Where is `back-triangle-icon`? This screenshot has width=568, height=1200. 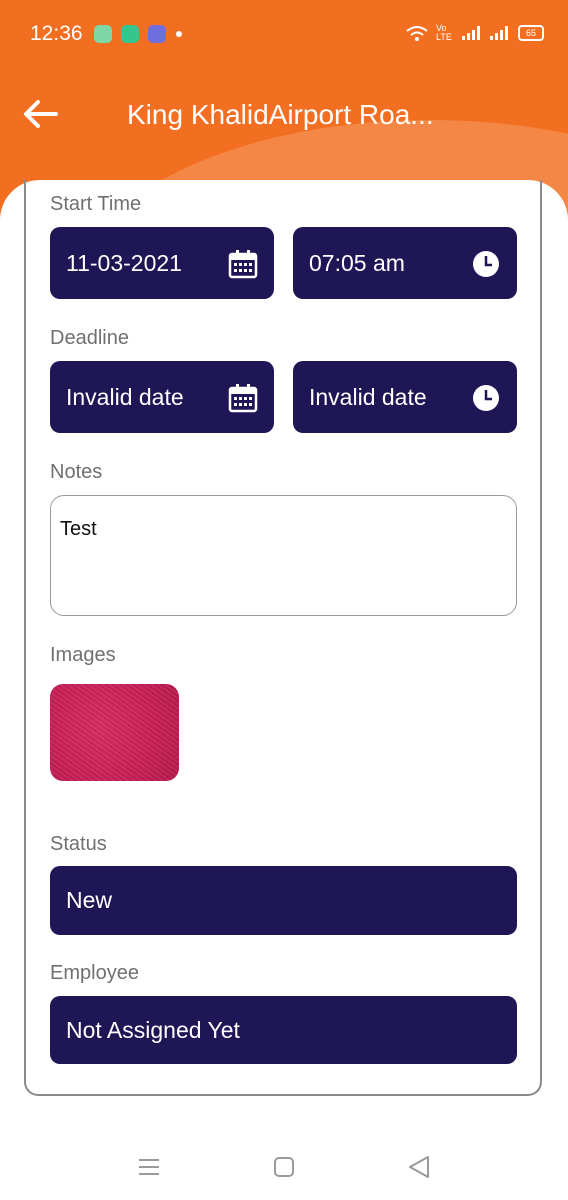 back-triangle-icon is located at coordinates (419, 1167).